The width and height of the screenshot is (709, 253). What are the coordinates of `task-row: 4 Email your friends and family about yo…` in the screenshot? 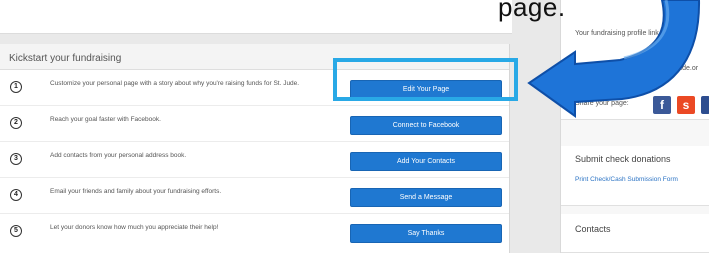 It's located at (254, 196).